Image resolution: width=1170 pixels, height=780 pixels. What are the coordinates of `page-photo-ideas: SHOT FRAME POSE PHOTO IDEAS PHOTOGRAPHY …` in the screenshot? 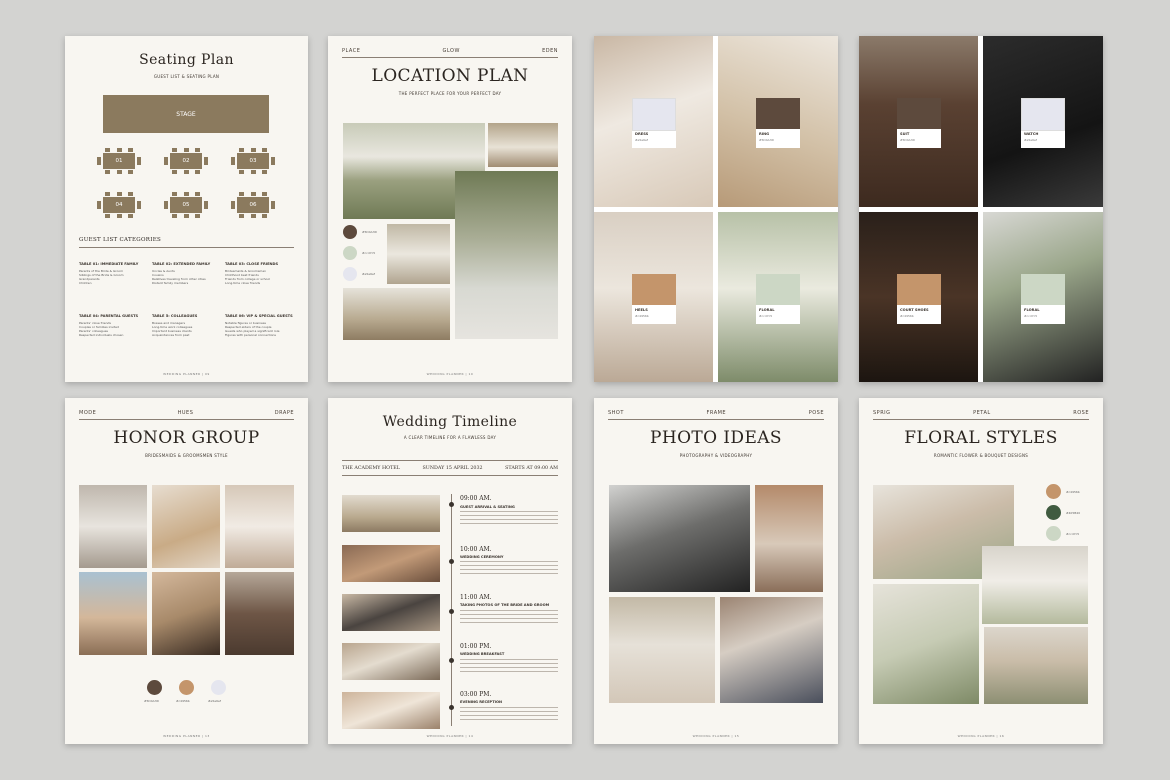 It's located at (716, 571).